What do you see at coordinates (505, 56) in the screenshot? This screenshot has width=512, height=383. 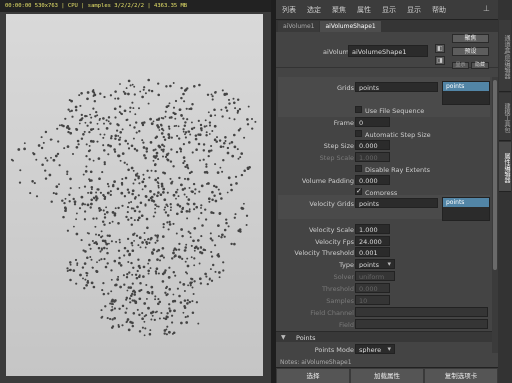 I see `tab-channel-box: 通道盒/层编辑器` at bounding box center [505, 56].